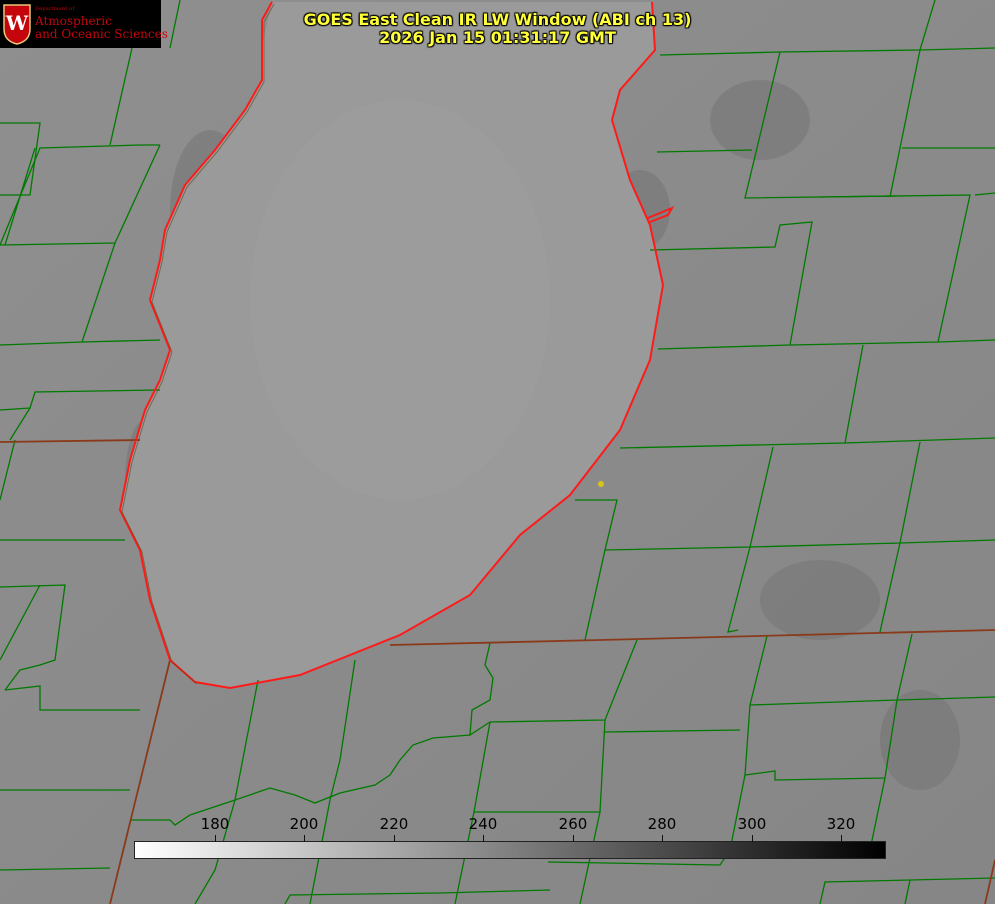  Describe the element at coordinates (752, 824) in the screenshot. I see `colorbar-tick-label-300: 300` at that location.